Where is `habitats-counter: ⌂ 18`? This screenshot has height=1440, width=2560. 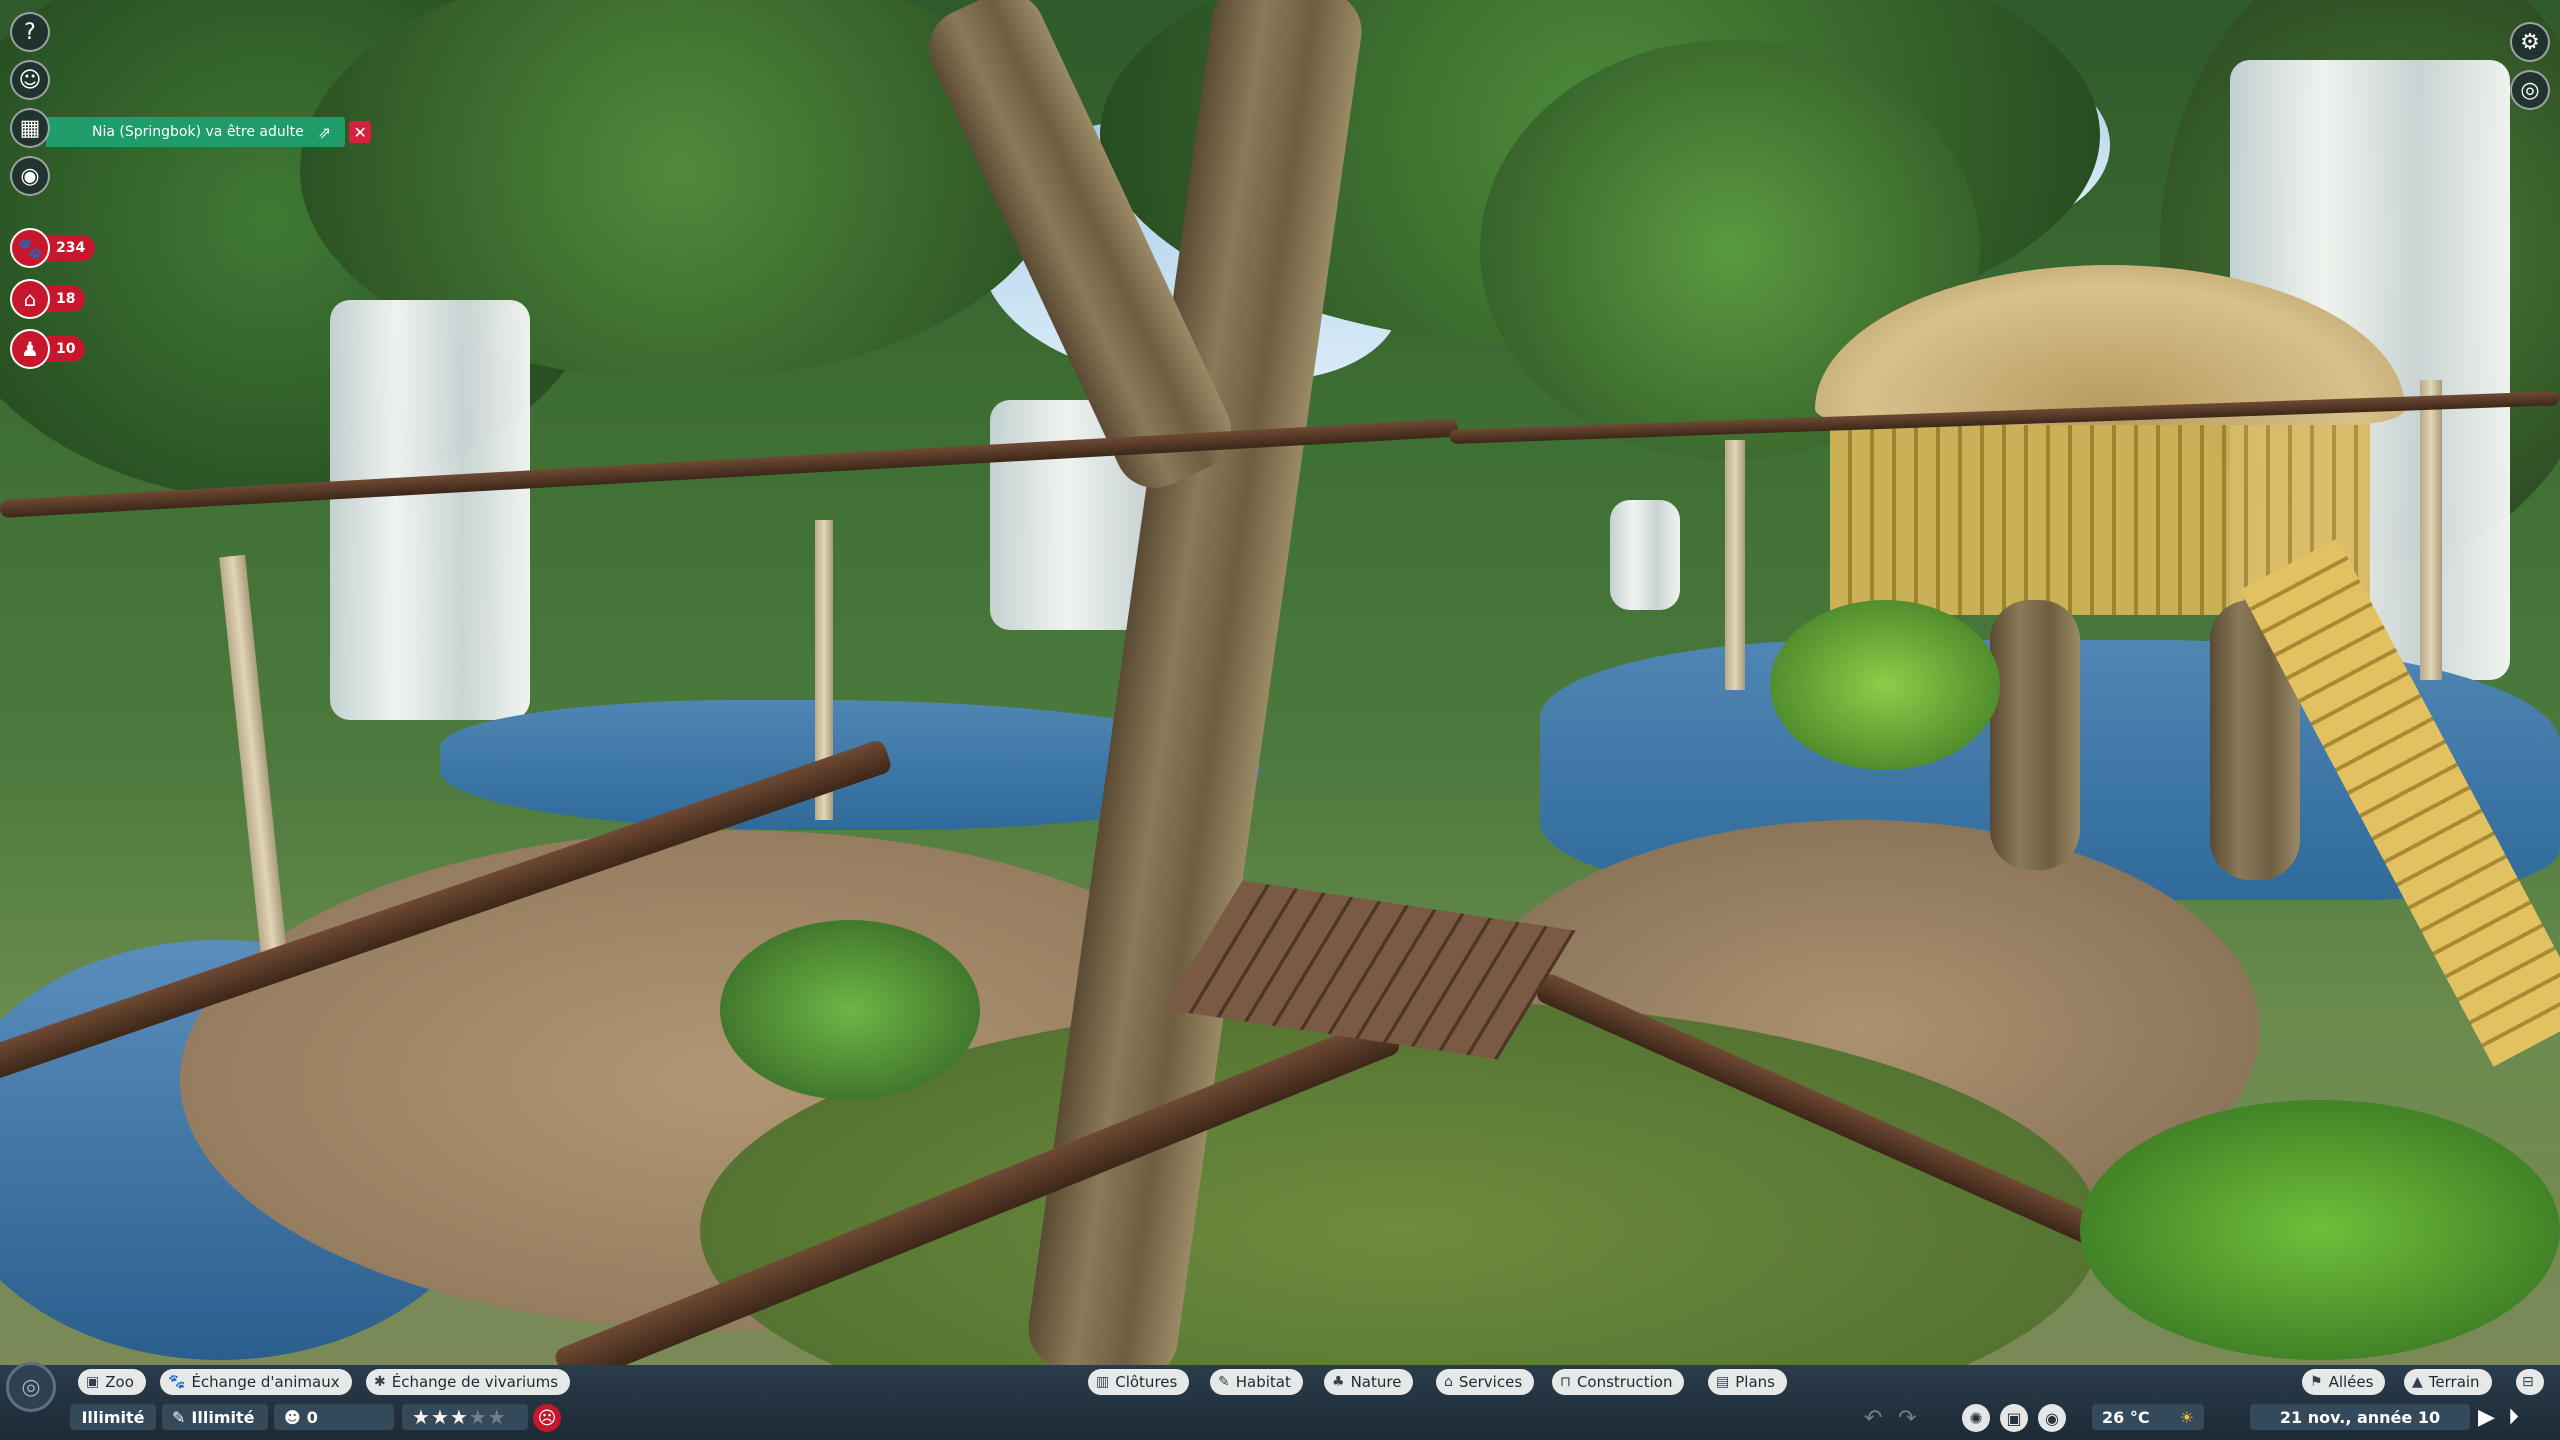
habitats-counter: ⌂ 18 is located at coordinates (48, 299).